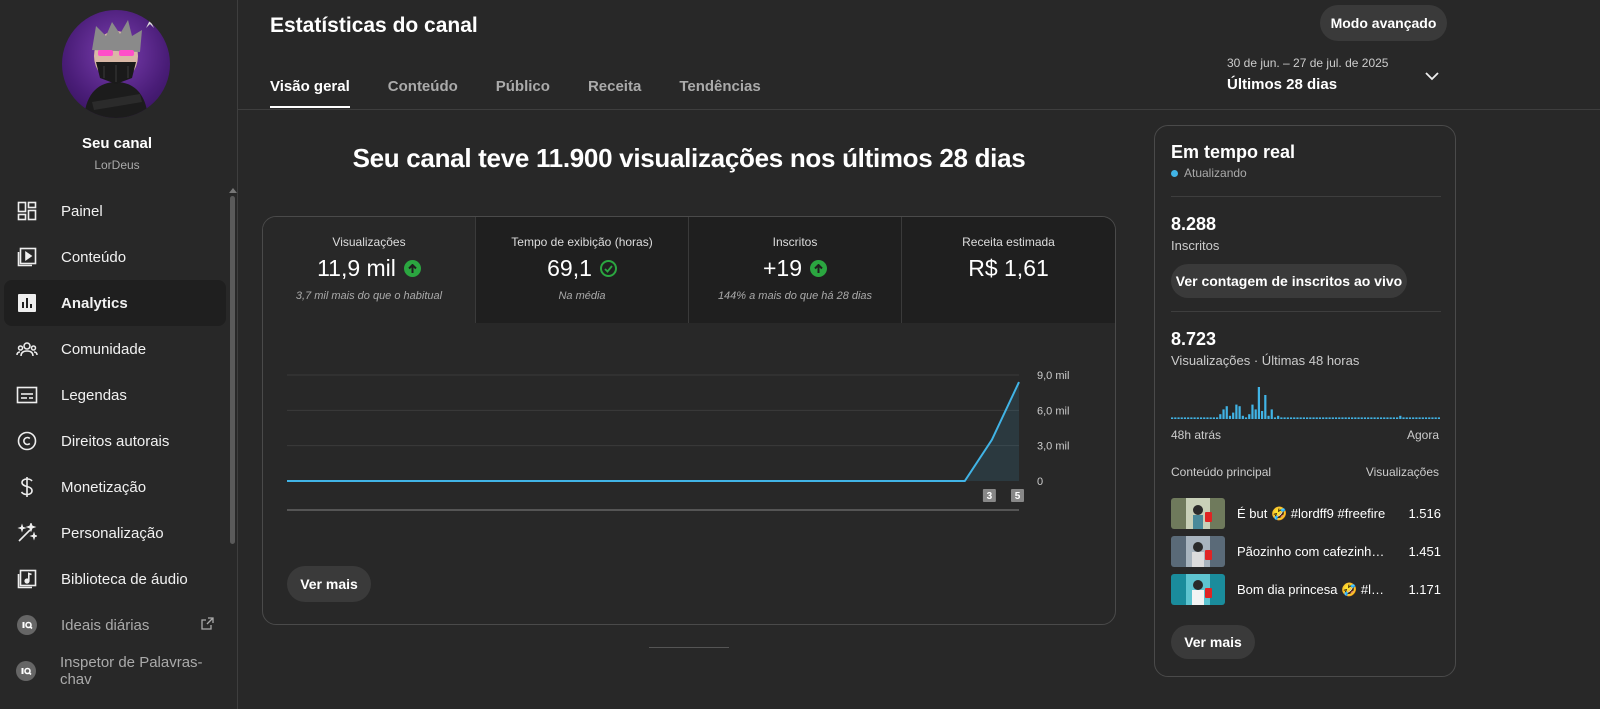  I want to click on advanced-mode-button: Modo avançado, so click(1383, 23).